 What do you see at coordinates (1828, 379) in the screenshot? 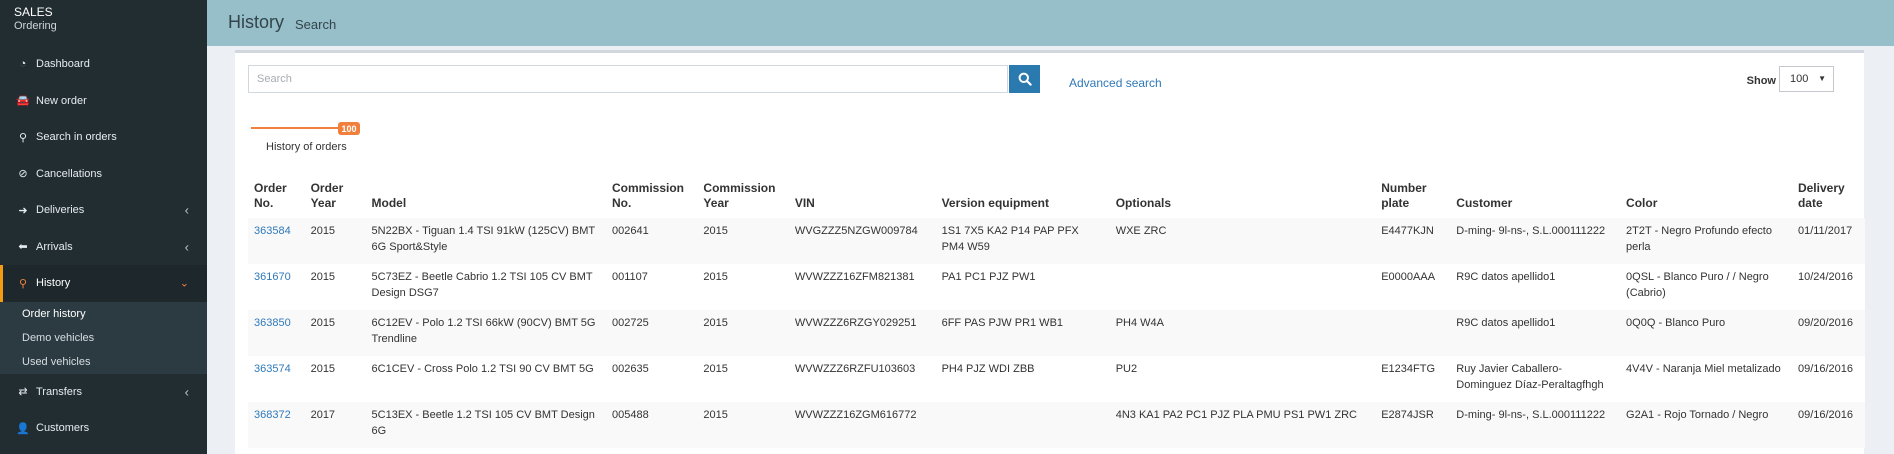
I see `table-cell: 09/16/2016` at bounding box center [1828, 379].